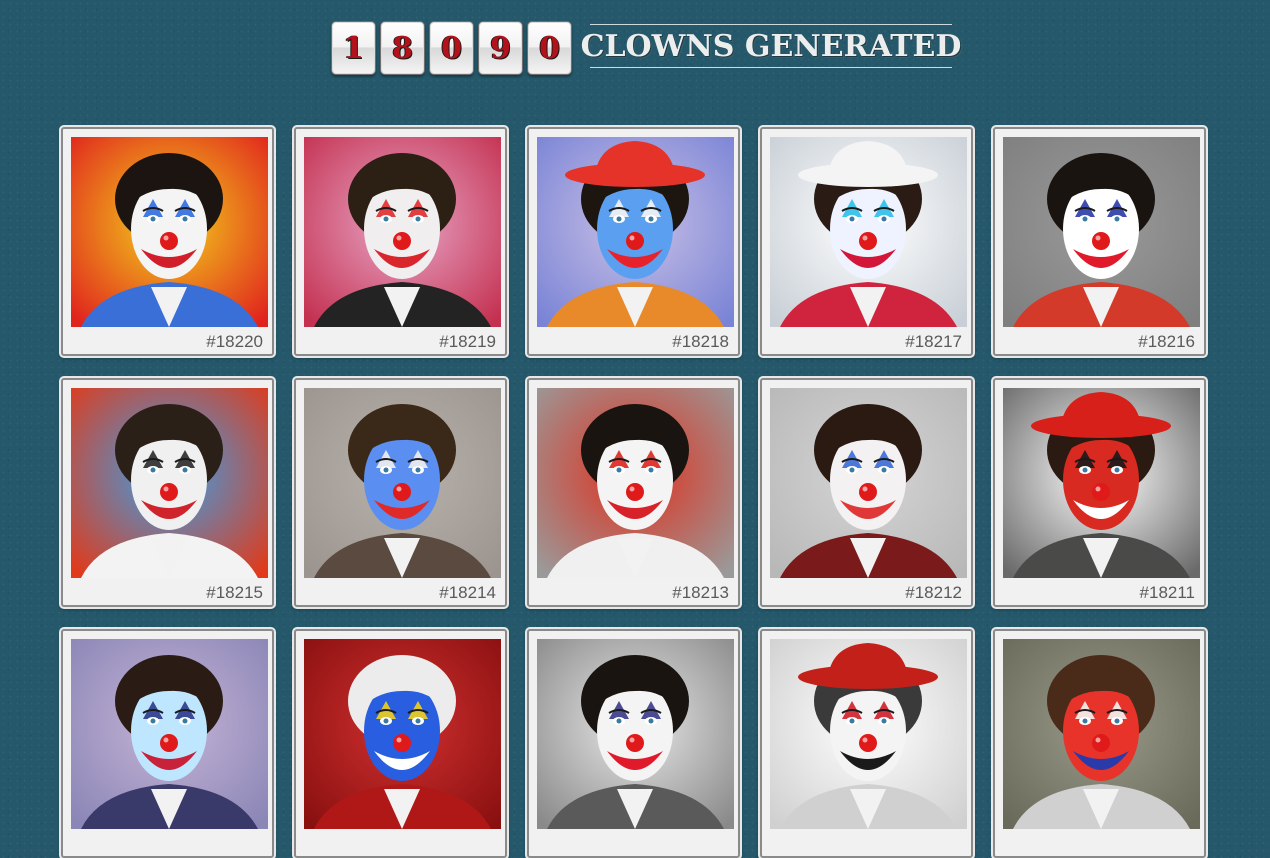 The height and width of the screenshot is (858, 1270). I want to click on clown-number: #18214, so click(467, 592).